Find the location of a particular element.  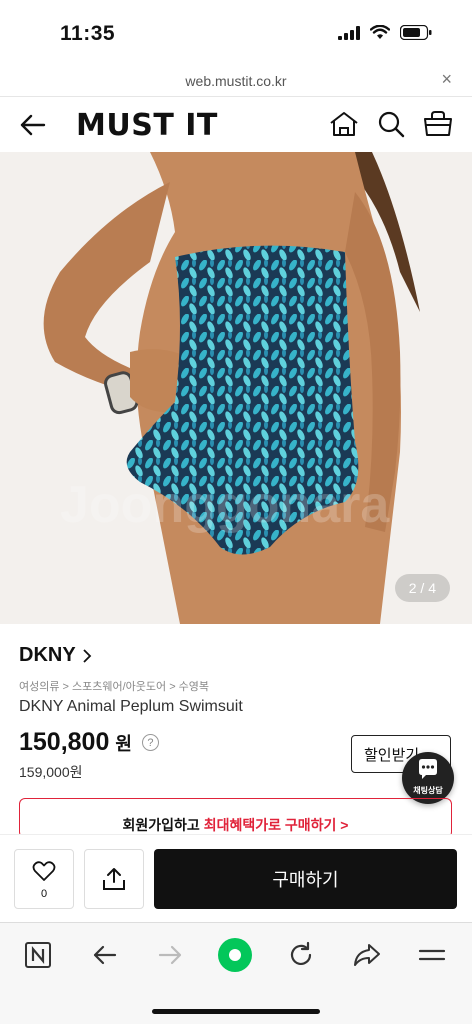

buy-button: 구매하기 is located at coordinates (305, 879).